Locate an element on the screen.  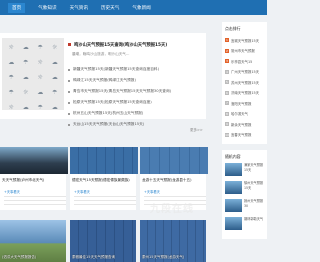
bottom-tile-title: (泗洪大天气预报报告) is located at coordinates (19, 257).